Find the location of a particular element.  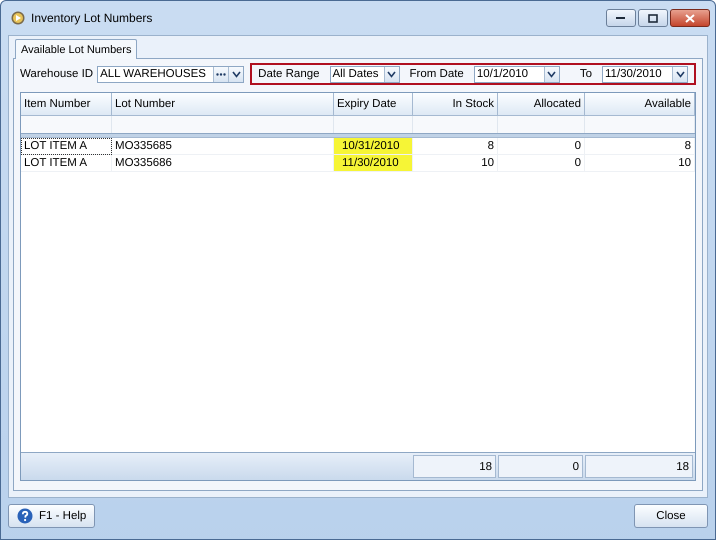

app-icon is located at coordinates (18, 18).